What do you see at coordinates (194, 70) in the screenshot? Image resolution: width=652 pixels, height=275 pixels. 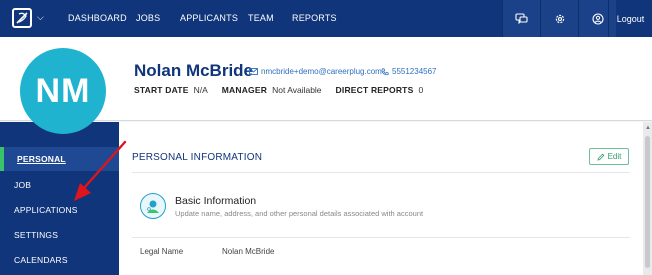 I see `profile-name: Nolan McBride` at bounding box center [194, 70].